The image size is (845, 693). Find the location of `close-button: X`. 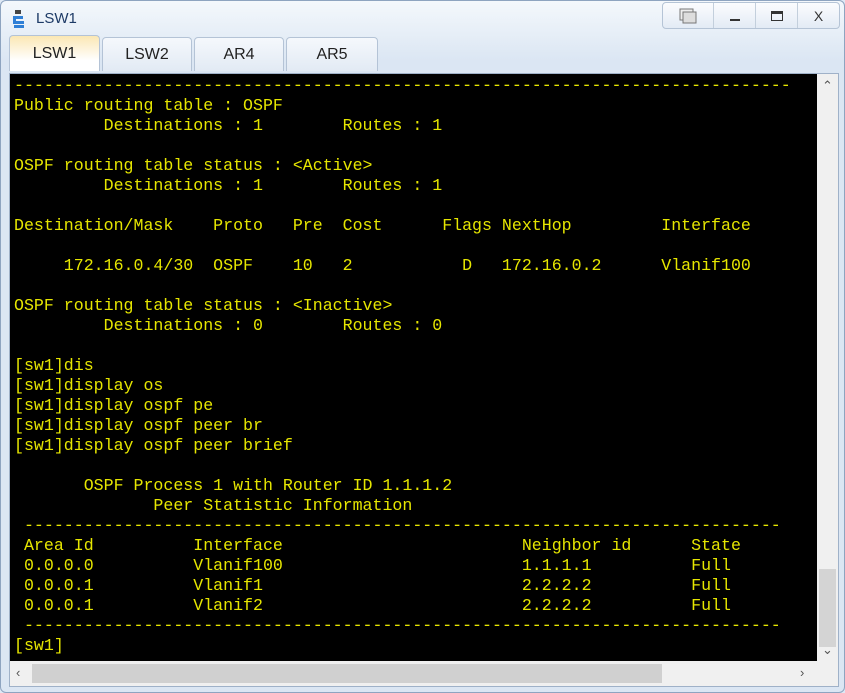

close-button: X is located at coordinates (818, 15).